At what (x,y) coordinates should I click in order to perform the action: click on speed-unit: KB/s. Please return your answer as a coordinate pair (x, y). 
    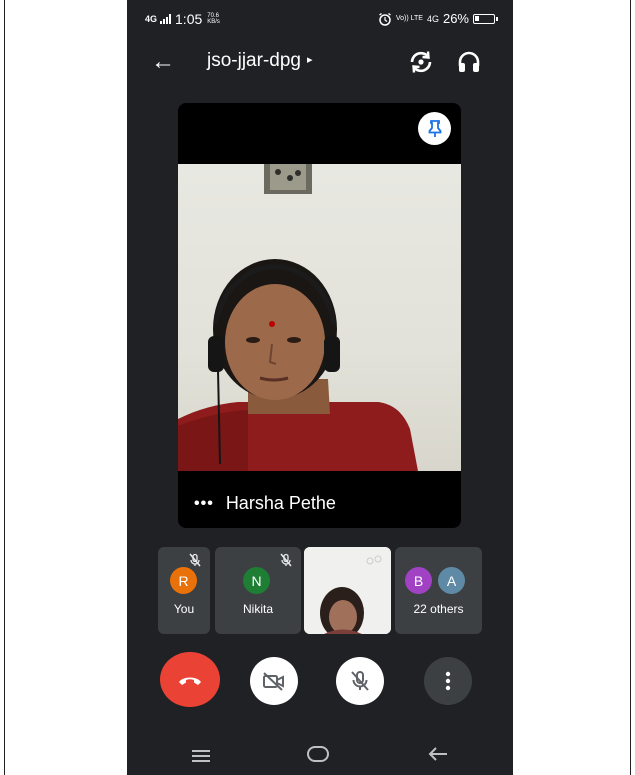
    Looking at the image, I should click on (213, 22).